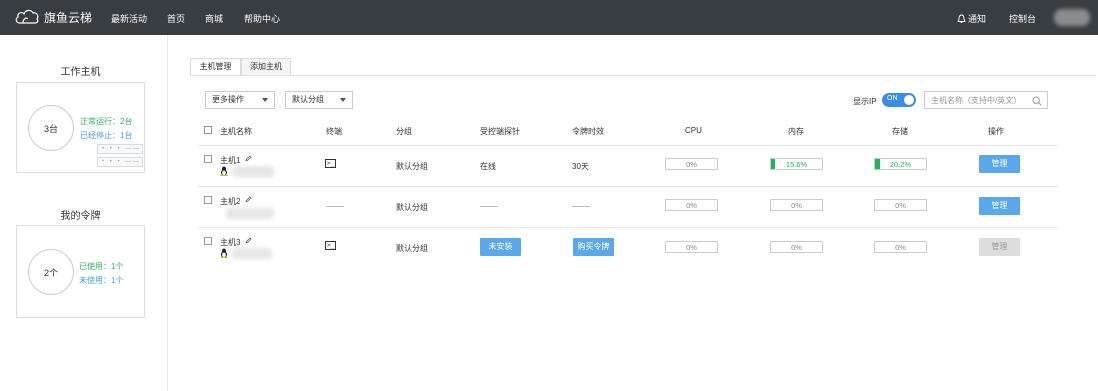  What do you see at coordinates (1072, 17) in the screenshot?
I see `avatar` at bounding box center [1072, 17].